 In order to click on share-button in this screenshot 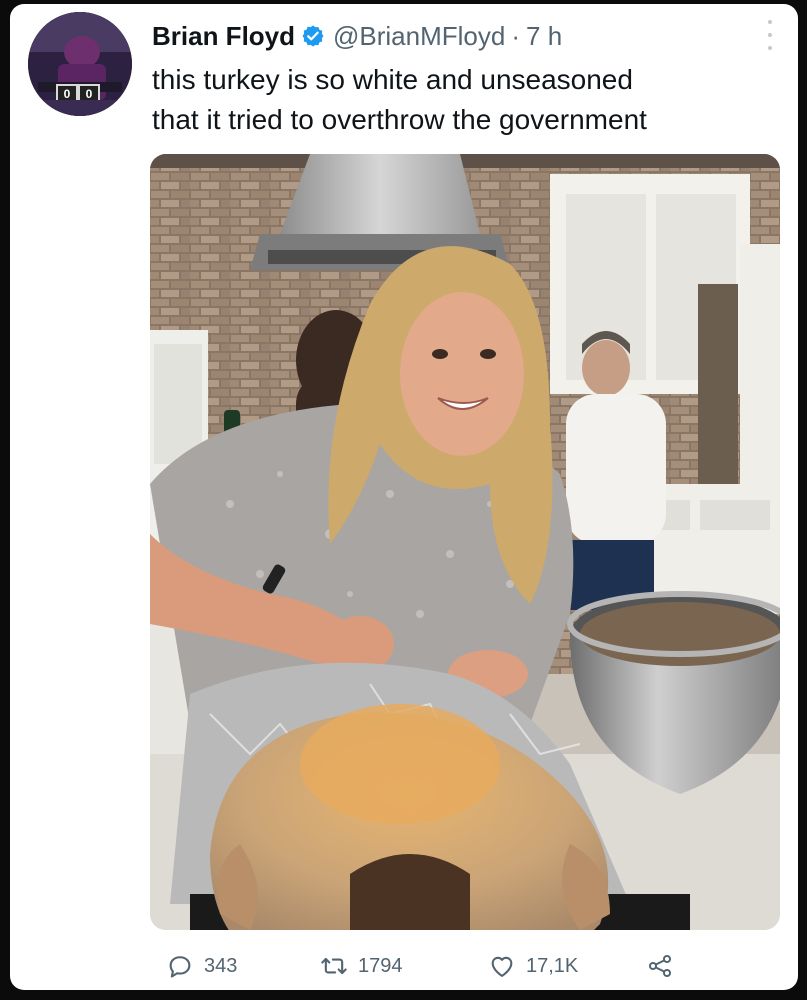, I will do `click(660, 966)`.